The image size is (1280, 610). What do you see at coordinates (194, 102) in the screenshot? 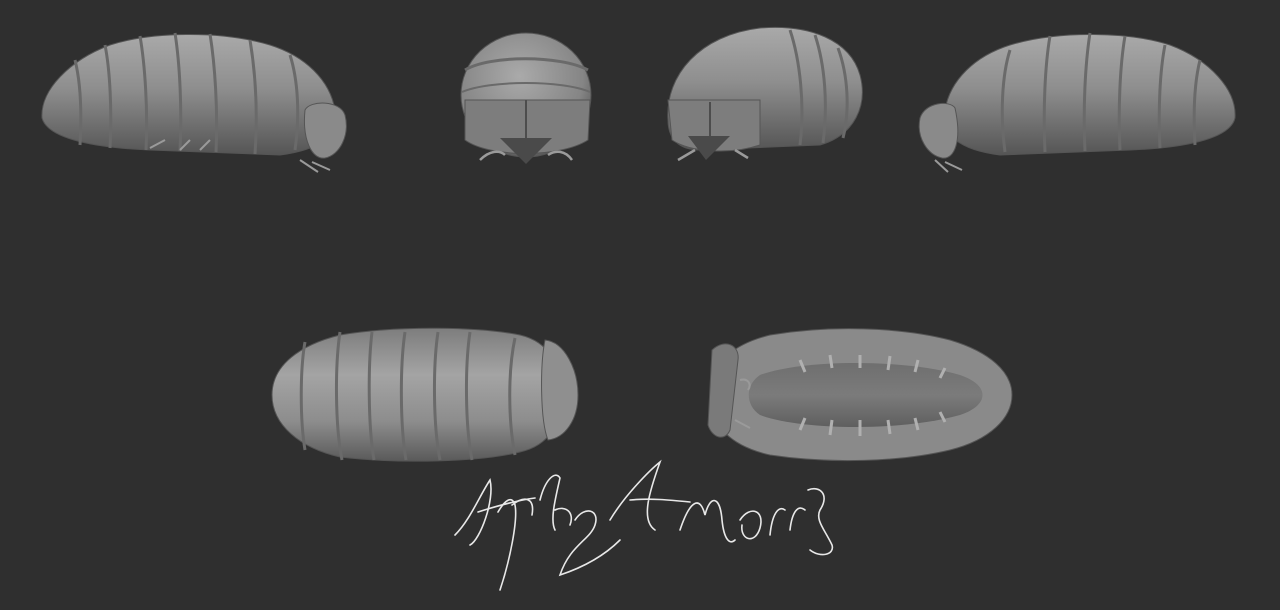
I see `isopod-side-view-left` at bounding box center [194, 102].